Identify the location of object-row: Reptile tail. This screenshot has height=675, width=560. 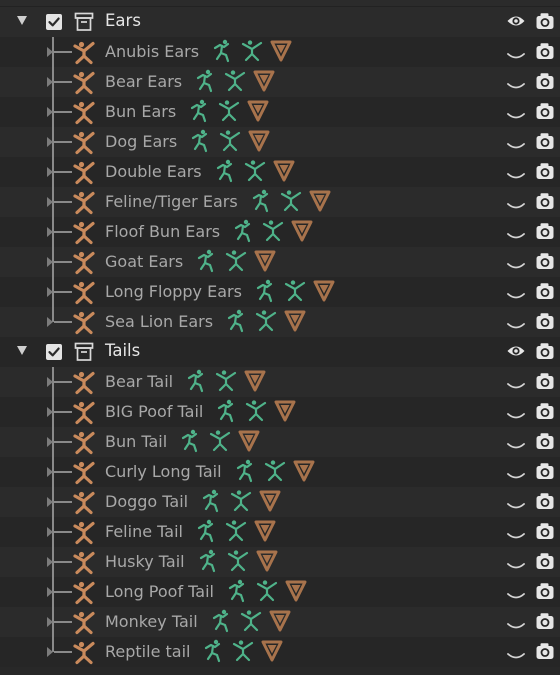
(280, 652).